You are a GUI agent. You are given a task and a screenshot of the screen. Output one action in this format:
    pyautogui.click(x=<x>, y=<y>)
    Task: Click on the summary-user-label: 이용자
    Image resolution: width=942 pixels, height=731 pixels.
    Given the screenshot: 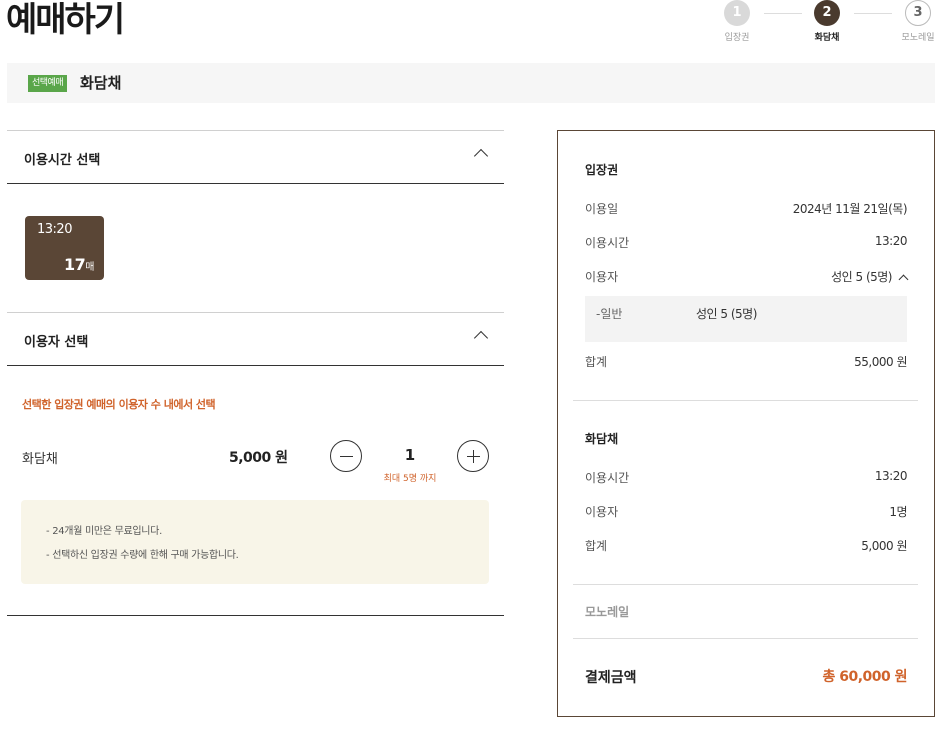 What is the action you would take?
    pyautogui.click(x=602, y=277)
    